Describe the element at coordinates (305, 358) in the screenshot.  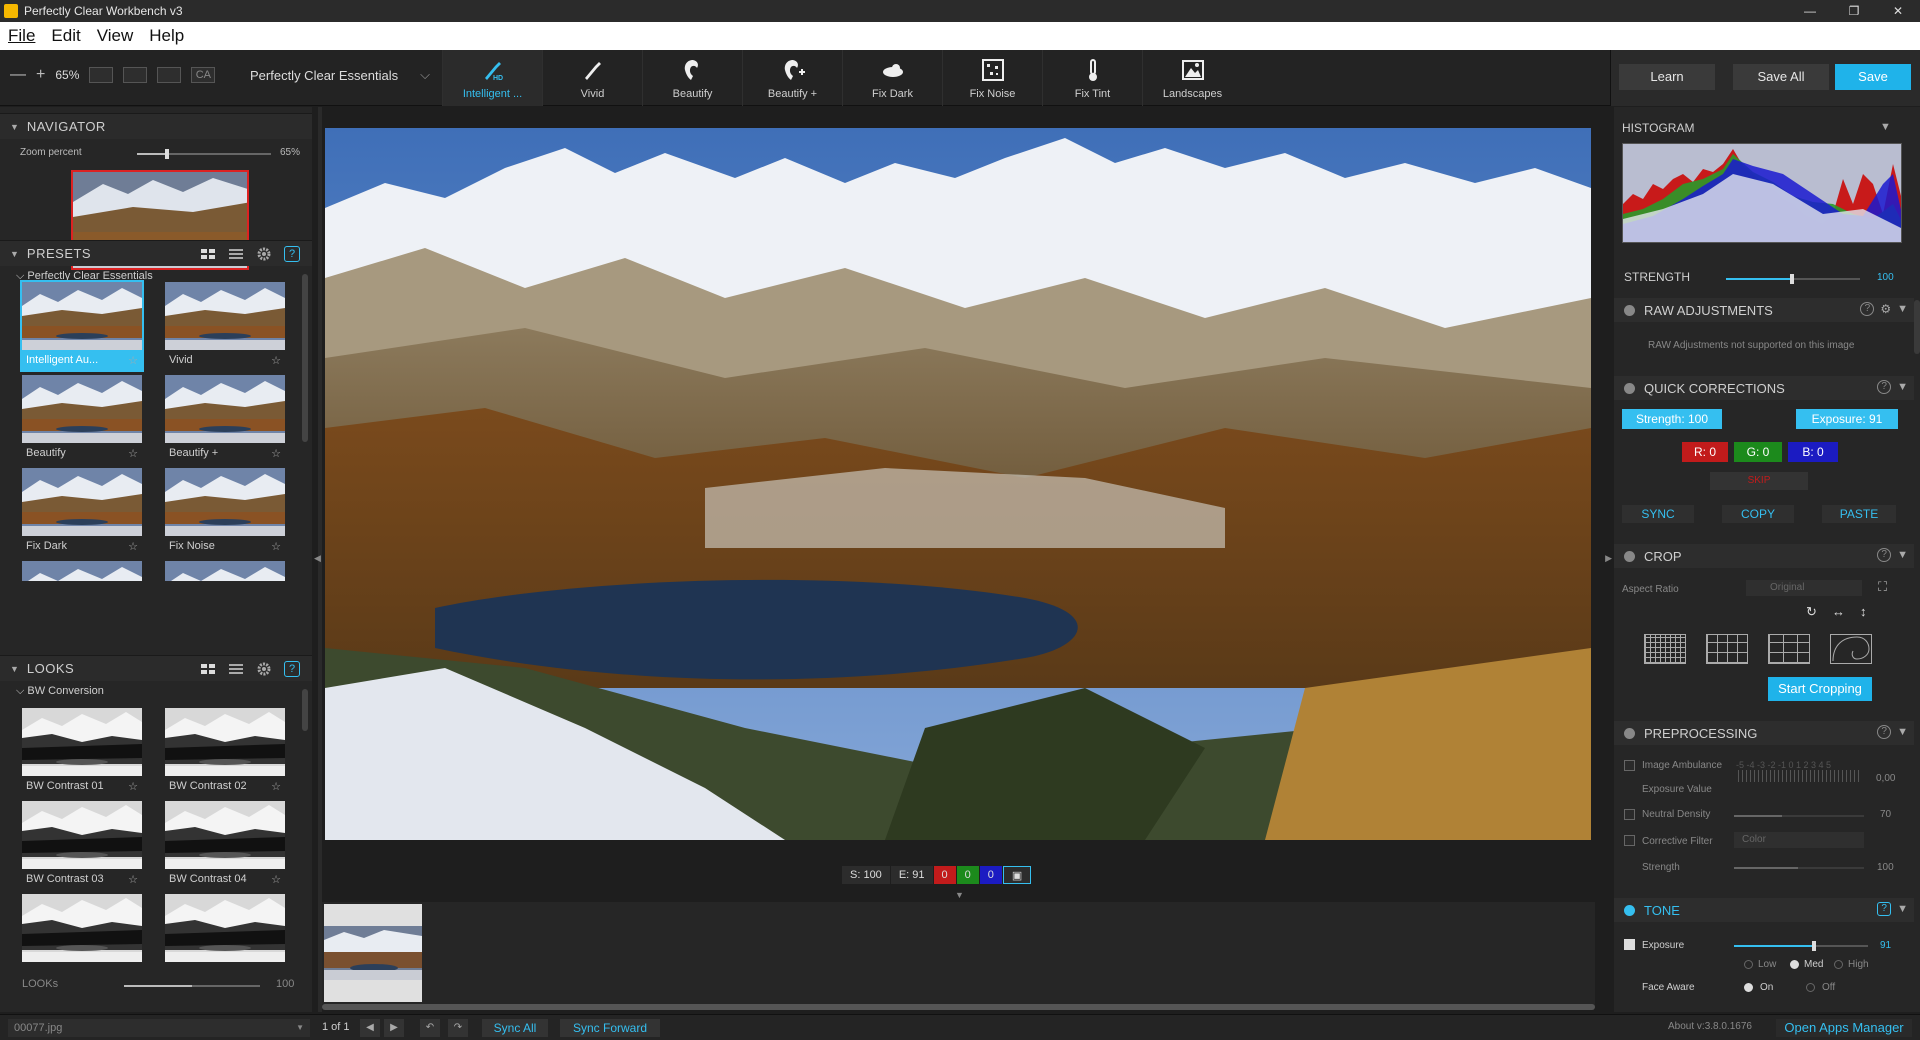
I see `presets-scrollbar` at that location.